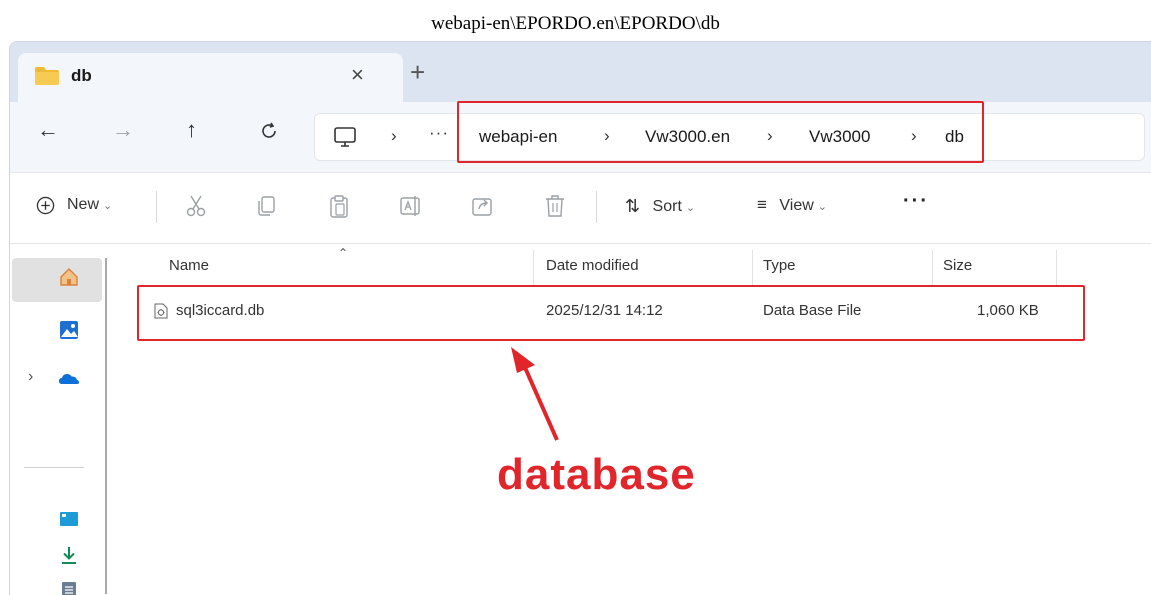 The height and width of the screenshot is (595, 1151). I want to click on image-caption: webapi-en\EPORDO.en\EPORDO\db, so click(575, 23).